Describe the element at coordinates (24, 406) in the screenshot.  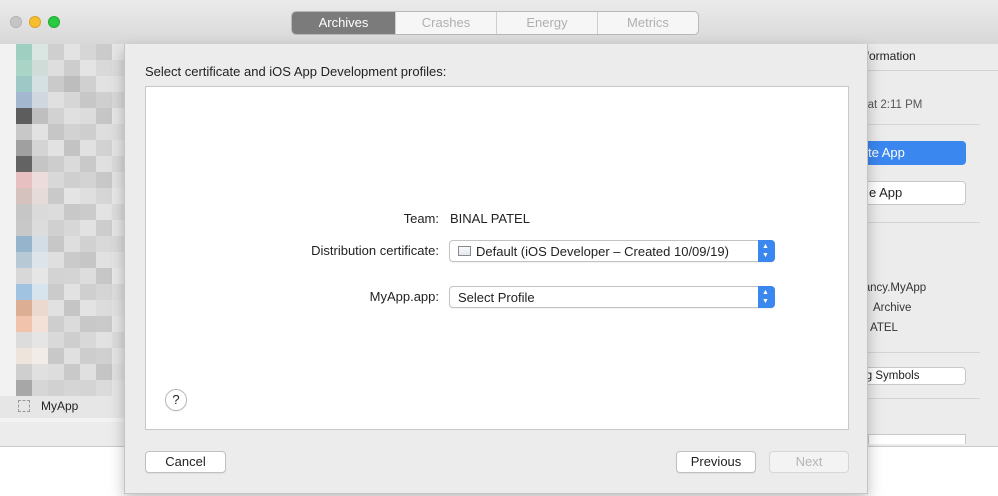
I see `app-placeholder-icon` at that location.